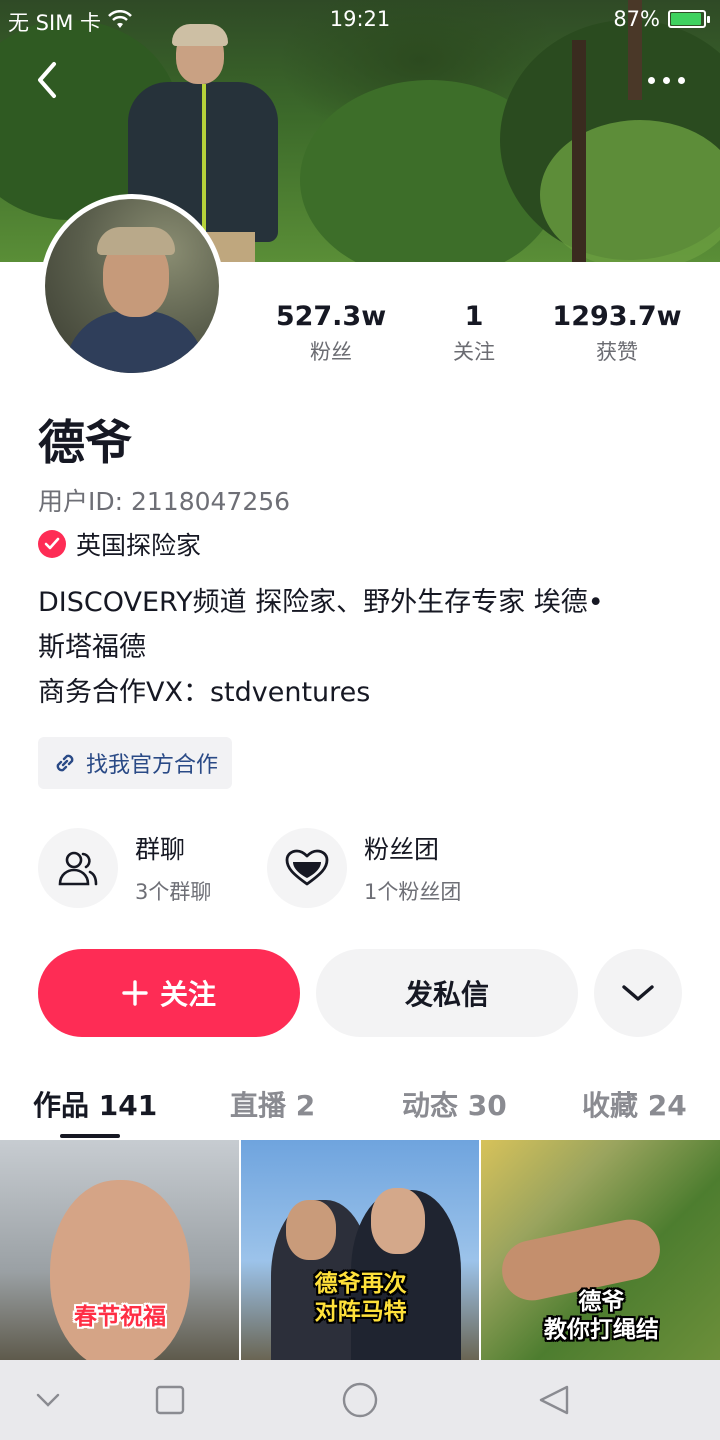  What do you see at coordinates (554, 1400) in the screenshot?
I see `back-triangle-icon` at bounding box center [554, 1400].